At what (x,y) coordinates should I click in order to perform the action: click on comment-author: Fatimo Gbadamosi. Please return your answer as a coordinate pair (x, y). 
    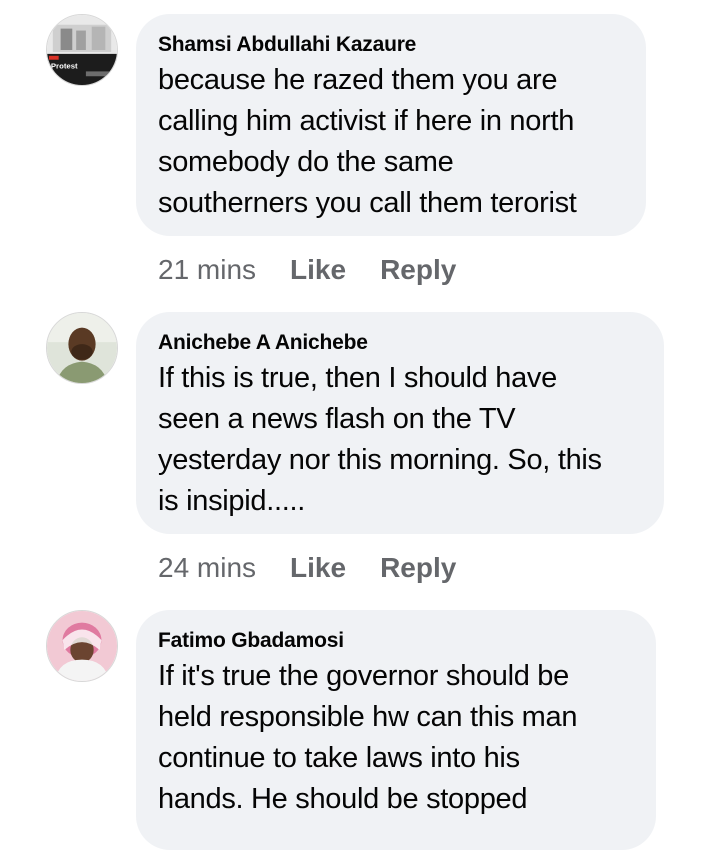
    Looking at the image, I should click on (396, 641).